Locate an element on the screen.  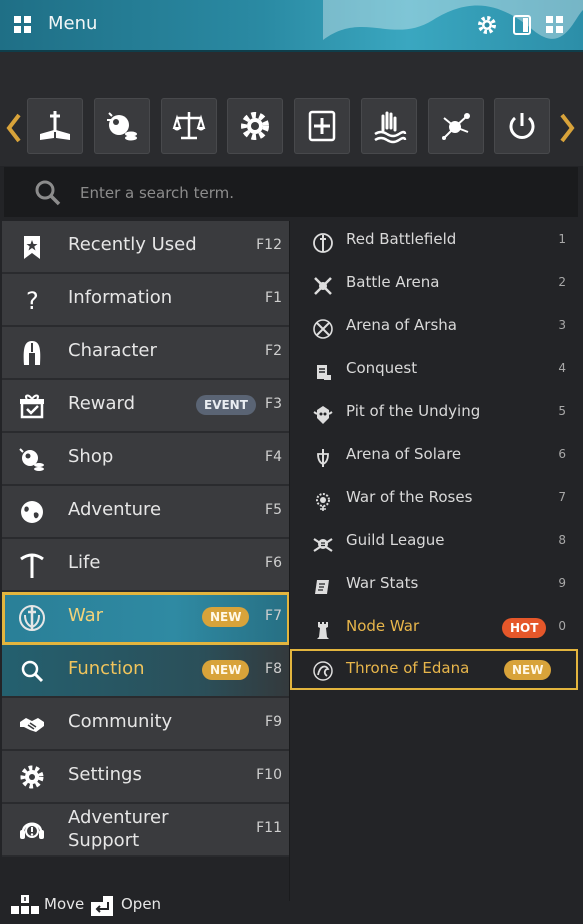
page-title: Menu is located at coordinates (73, 23).